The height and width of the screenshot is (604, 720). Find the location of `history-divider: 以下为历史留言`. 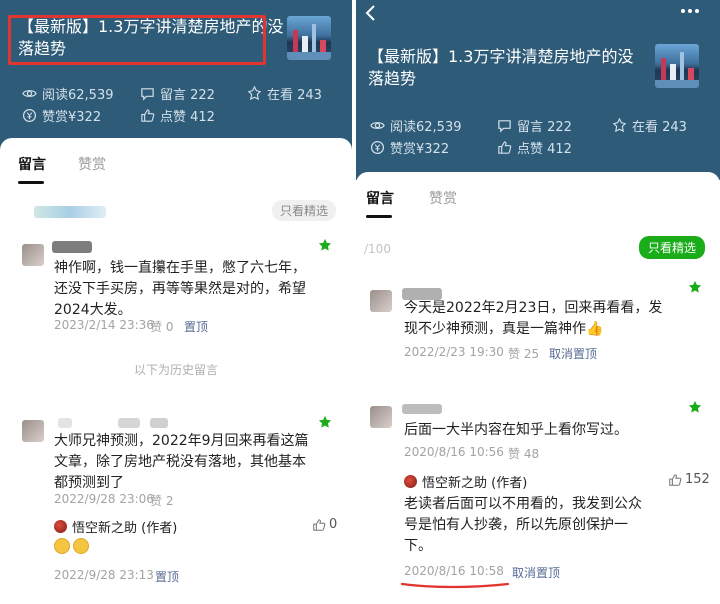

history-divider: 以下为历史留言 is located at coordinates (175, 370).